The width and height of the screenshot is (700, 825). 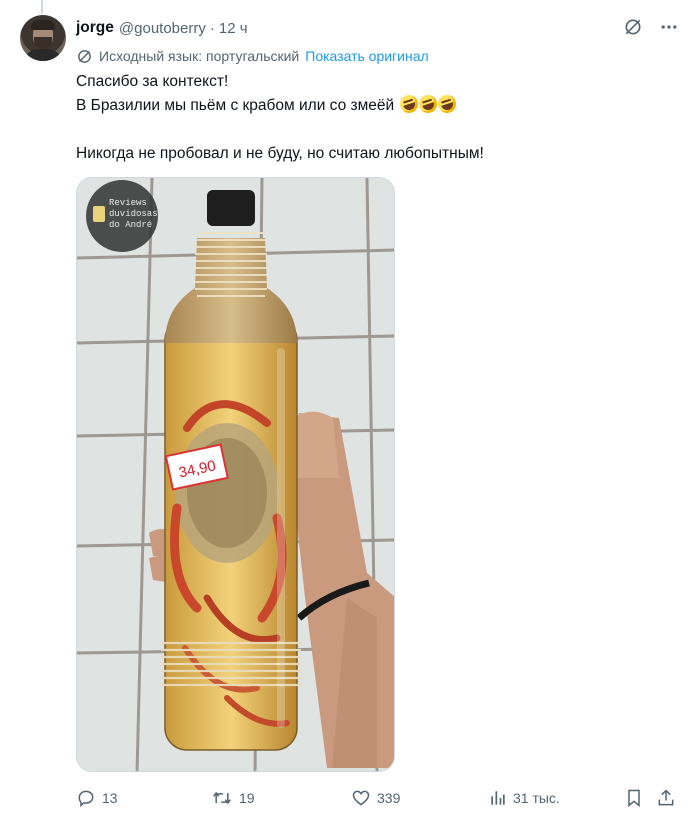 I want to click on share-icon, so click(x=666, y=798).